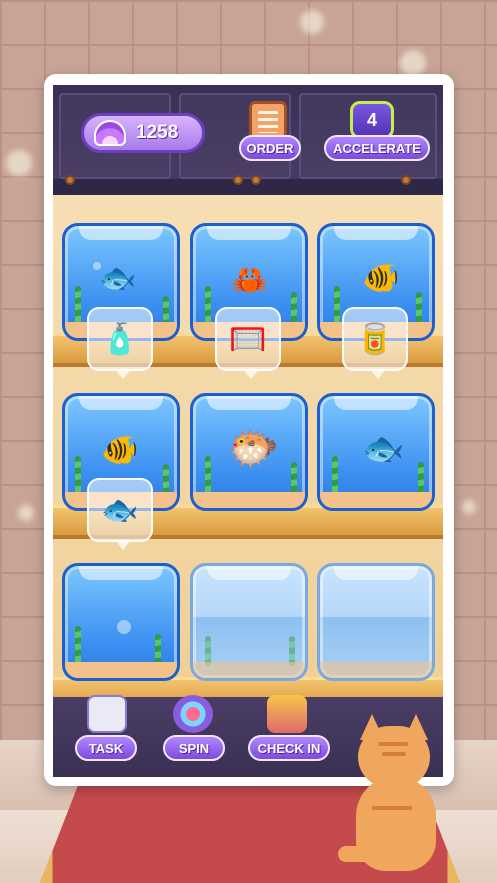 Image resolution: width=497 pixels, height=883 pixels. I want to click on clownfish-white-icon: 🐟, so click(118, 278).